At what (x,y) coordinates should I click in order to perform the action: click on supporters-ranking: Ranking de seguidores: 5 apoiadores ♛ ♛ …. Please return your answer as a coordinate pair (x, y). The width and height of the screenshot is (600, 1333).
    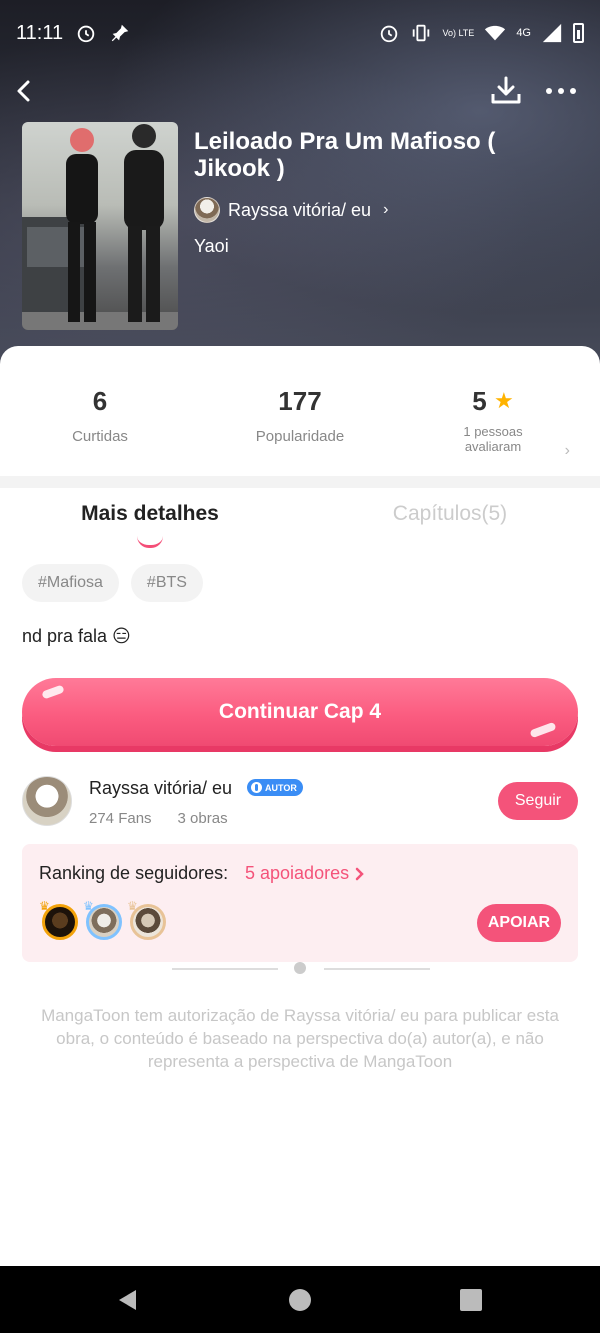
    Looking at the image, I should click on (300, 903).